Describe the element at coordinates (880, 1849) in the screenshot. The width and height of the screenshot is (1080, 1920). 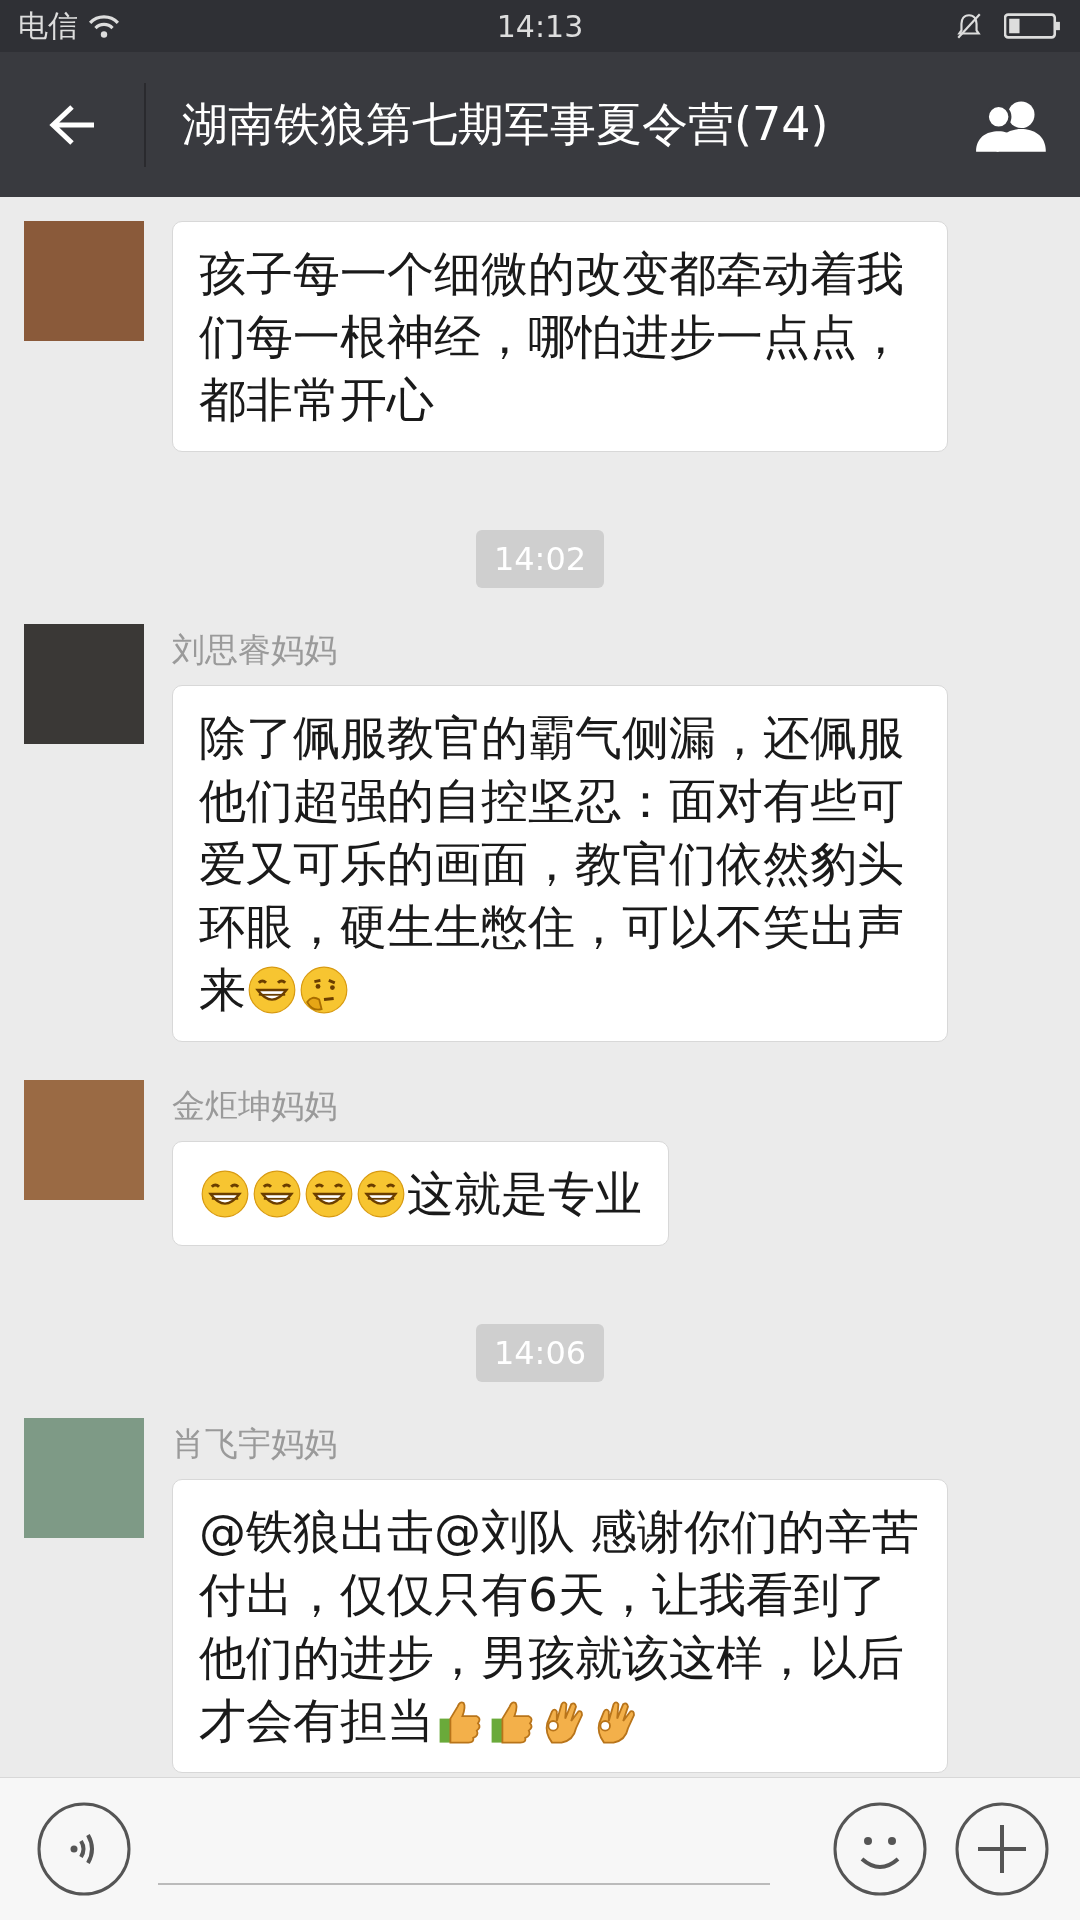
I see `emoji-button-icon` at that location.